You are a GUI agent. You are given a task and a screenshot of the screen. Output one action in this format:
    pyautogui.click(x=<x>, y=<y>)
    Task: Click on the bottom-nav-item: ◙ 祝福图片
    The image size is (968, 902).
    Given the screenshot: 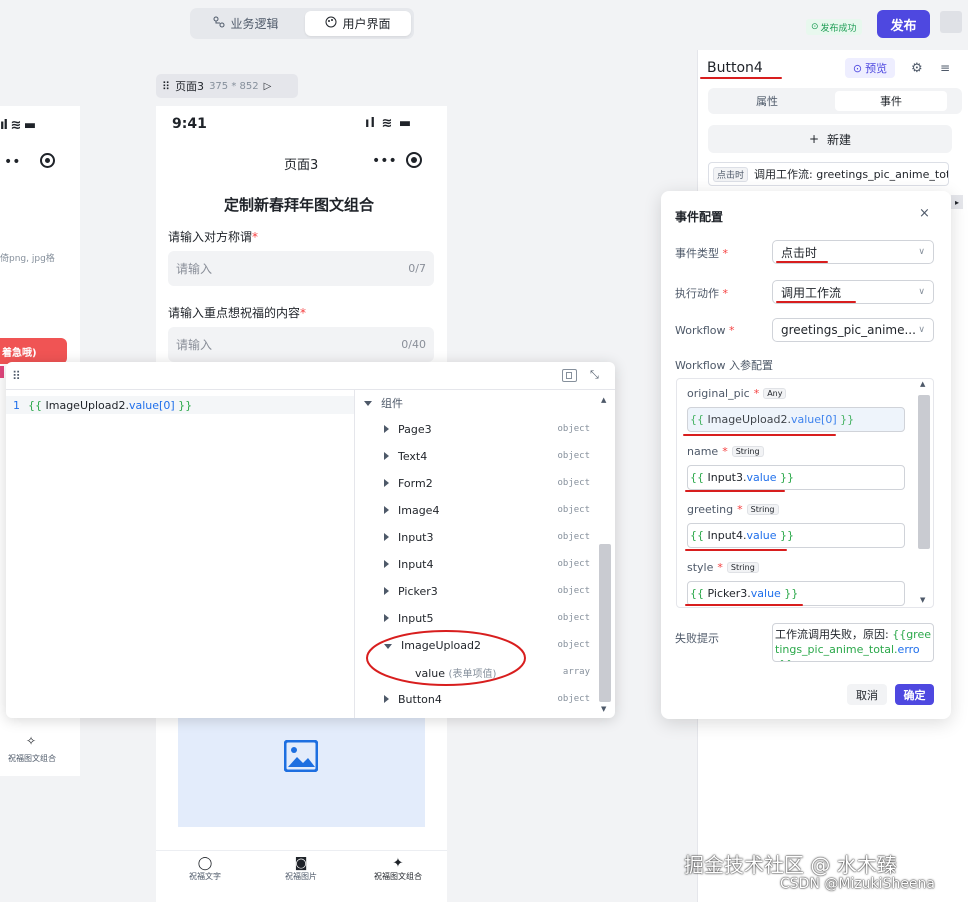 What is the action you would take?
    pyautogui.click(x=301, y=869)
    